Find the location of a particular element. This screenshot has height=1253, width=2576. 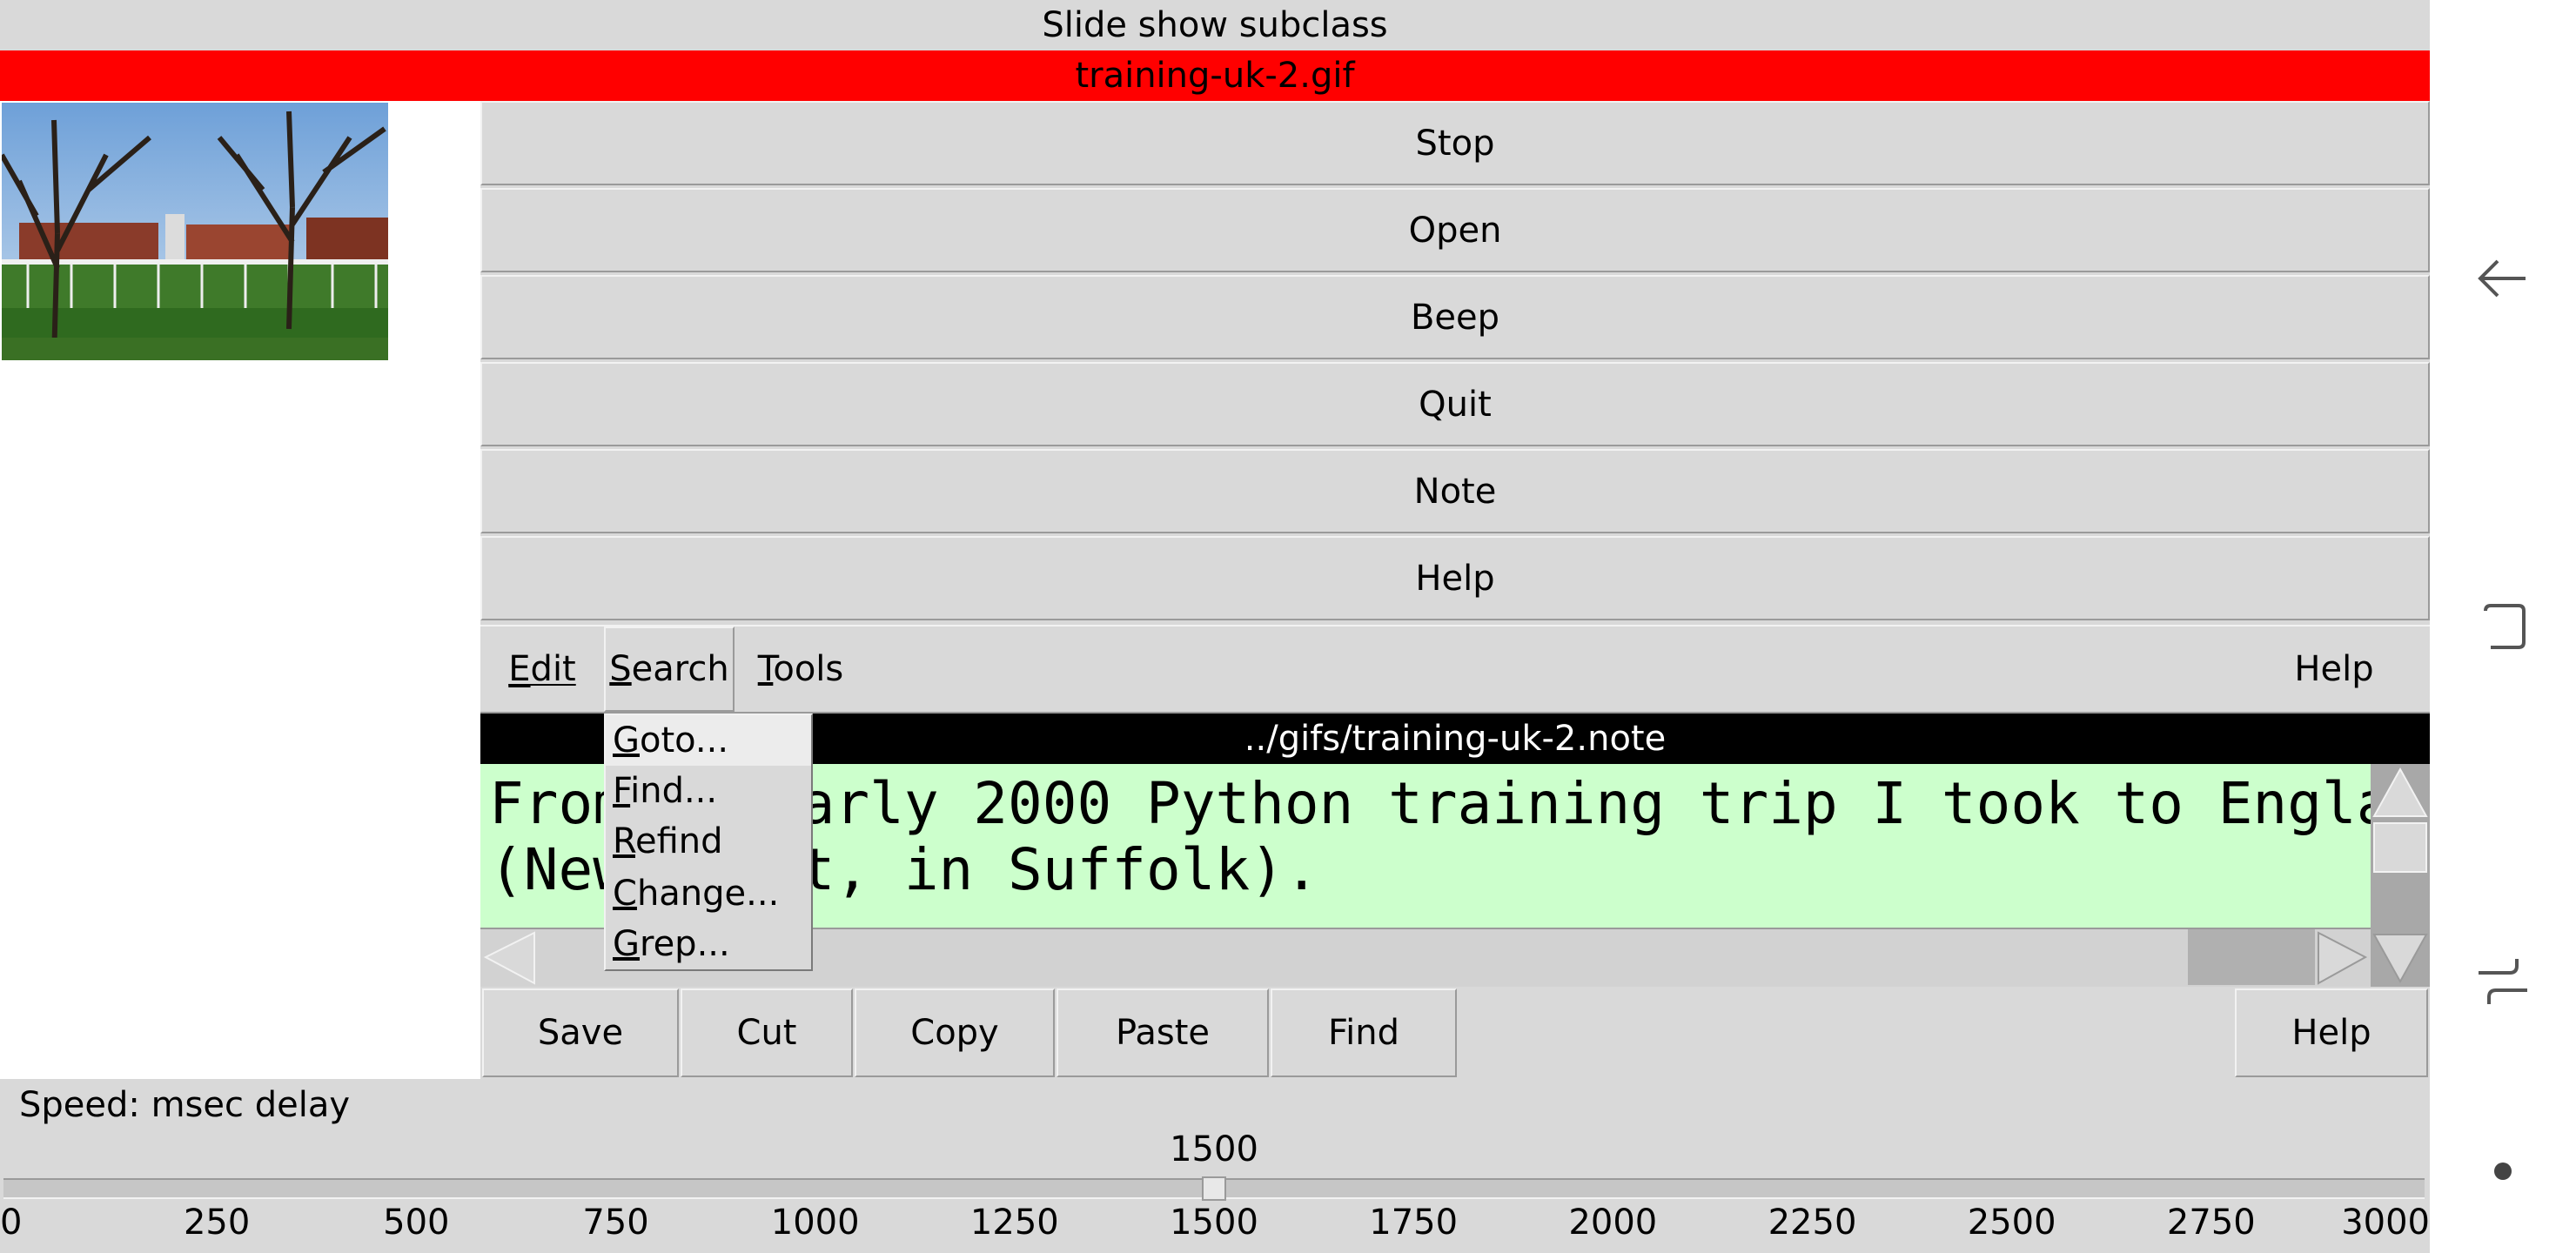

recents-icon is located at coordinates (2503, 981).